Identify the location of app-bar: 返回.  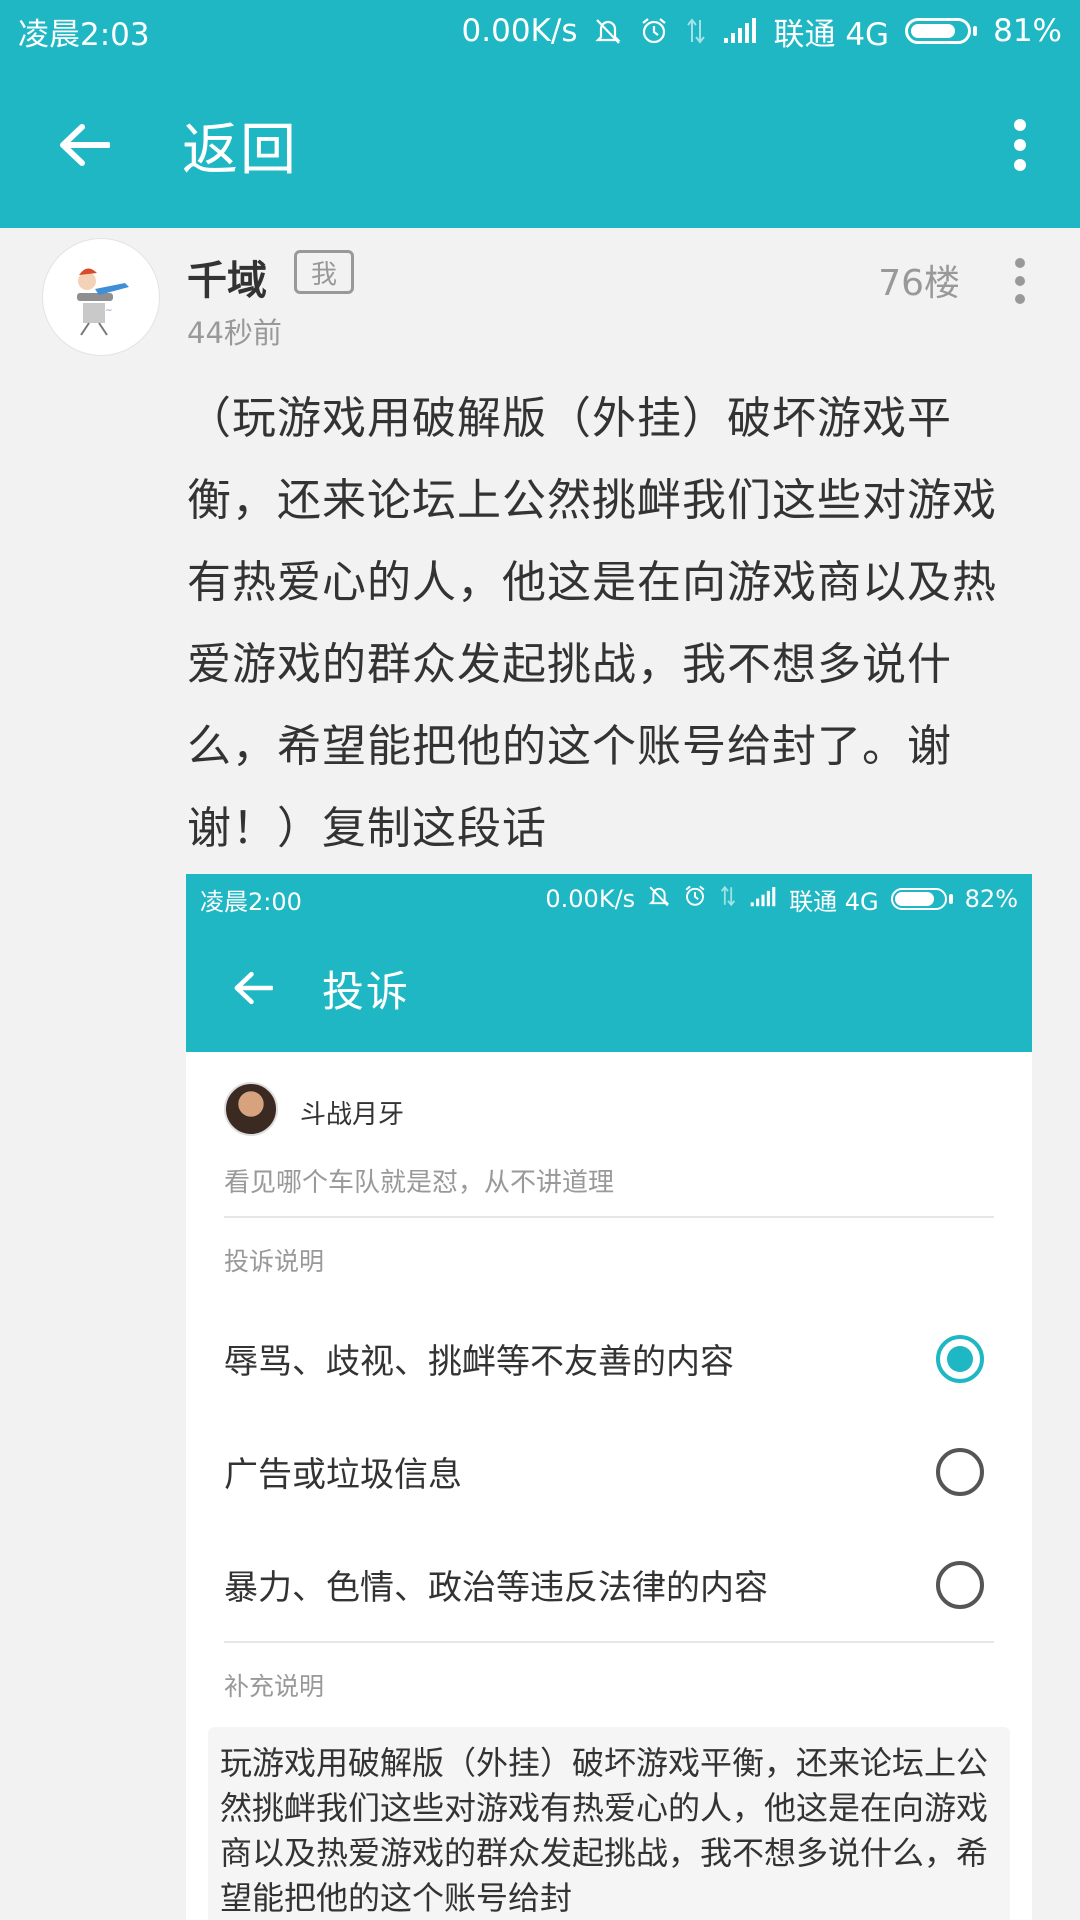
(540, 145).